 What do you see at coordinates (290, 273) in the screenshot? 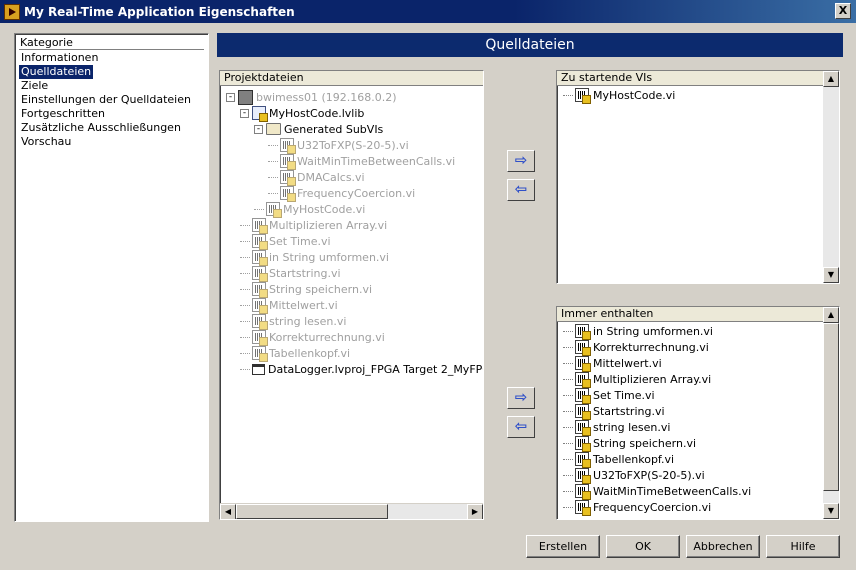
I see `tree-item: Startstring.vi` at bounding box center [290, 273].